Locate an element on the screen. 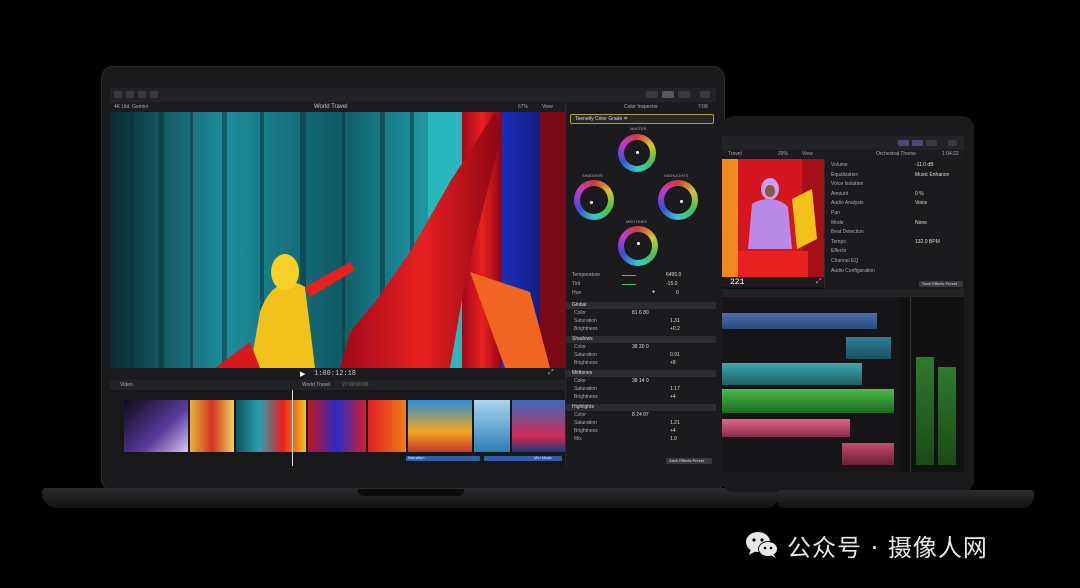 Image resolution: width=1080 pixels, height=588 pixels. inspector-row: Pan is located at coordinates (894, 213).